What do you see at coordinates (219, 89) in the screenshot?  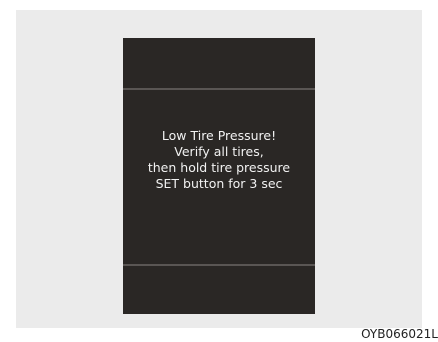 I see `display-top-divider` at bounding box center [219, 89].